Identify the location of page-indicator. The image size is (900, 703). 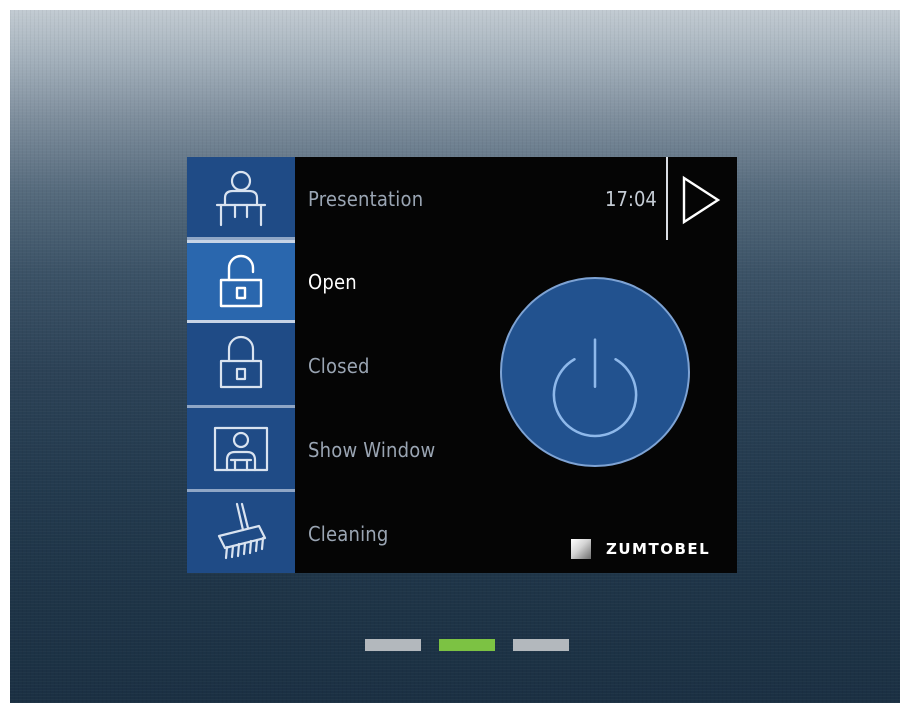
(467, 645).